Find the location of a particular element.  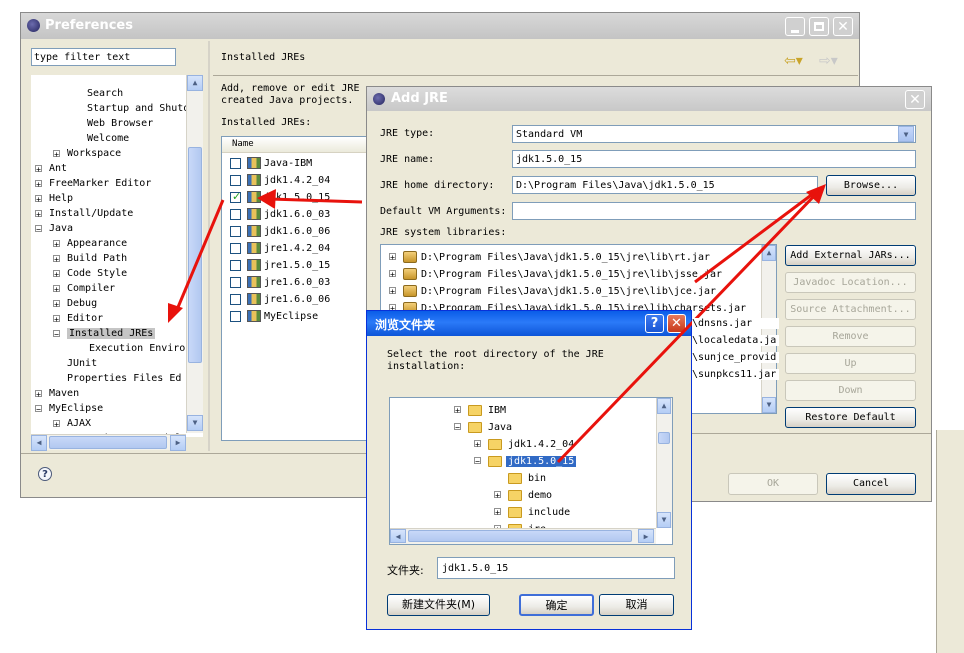

jre-row: MyEclipse is located at coordinates (297, 316).